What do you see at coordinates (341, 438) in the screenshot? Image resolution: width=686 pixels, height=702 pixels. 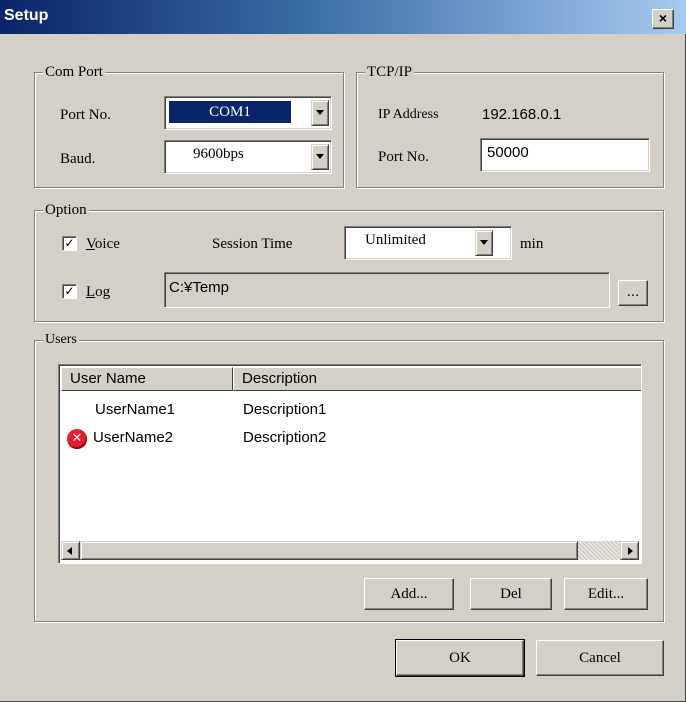 I see `user-row: ✕ UserName2 Description2` at bounding box center [341, 438].